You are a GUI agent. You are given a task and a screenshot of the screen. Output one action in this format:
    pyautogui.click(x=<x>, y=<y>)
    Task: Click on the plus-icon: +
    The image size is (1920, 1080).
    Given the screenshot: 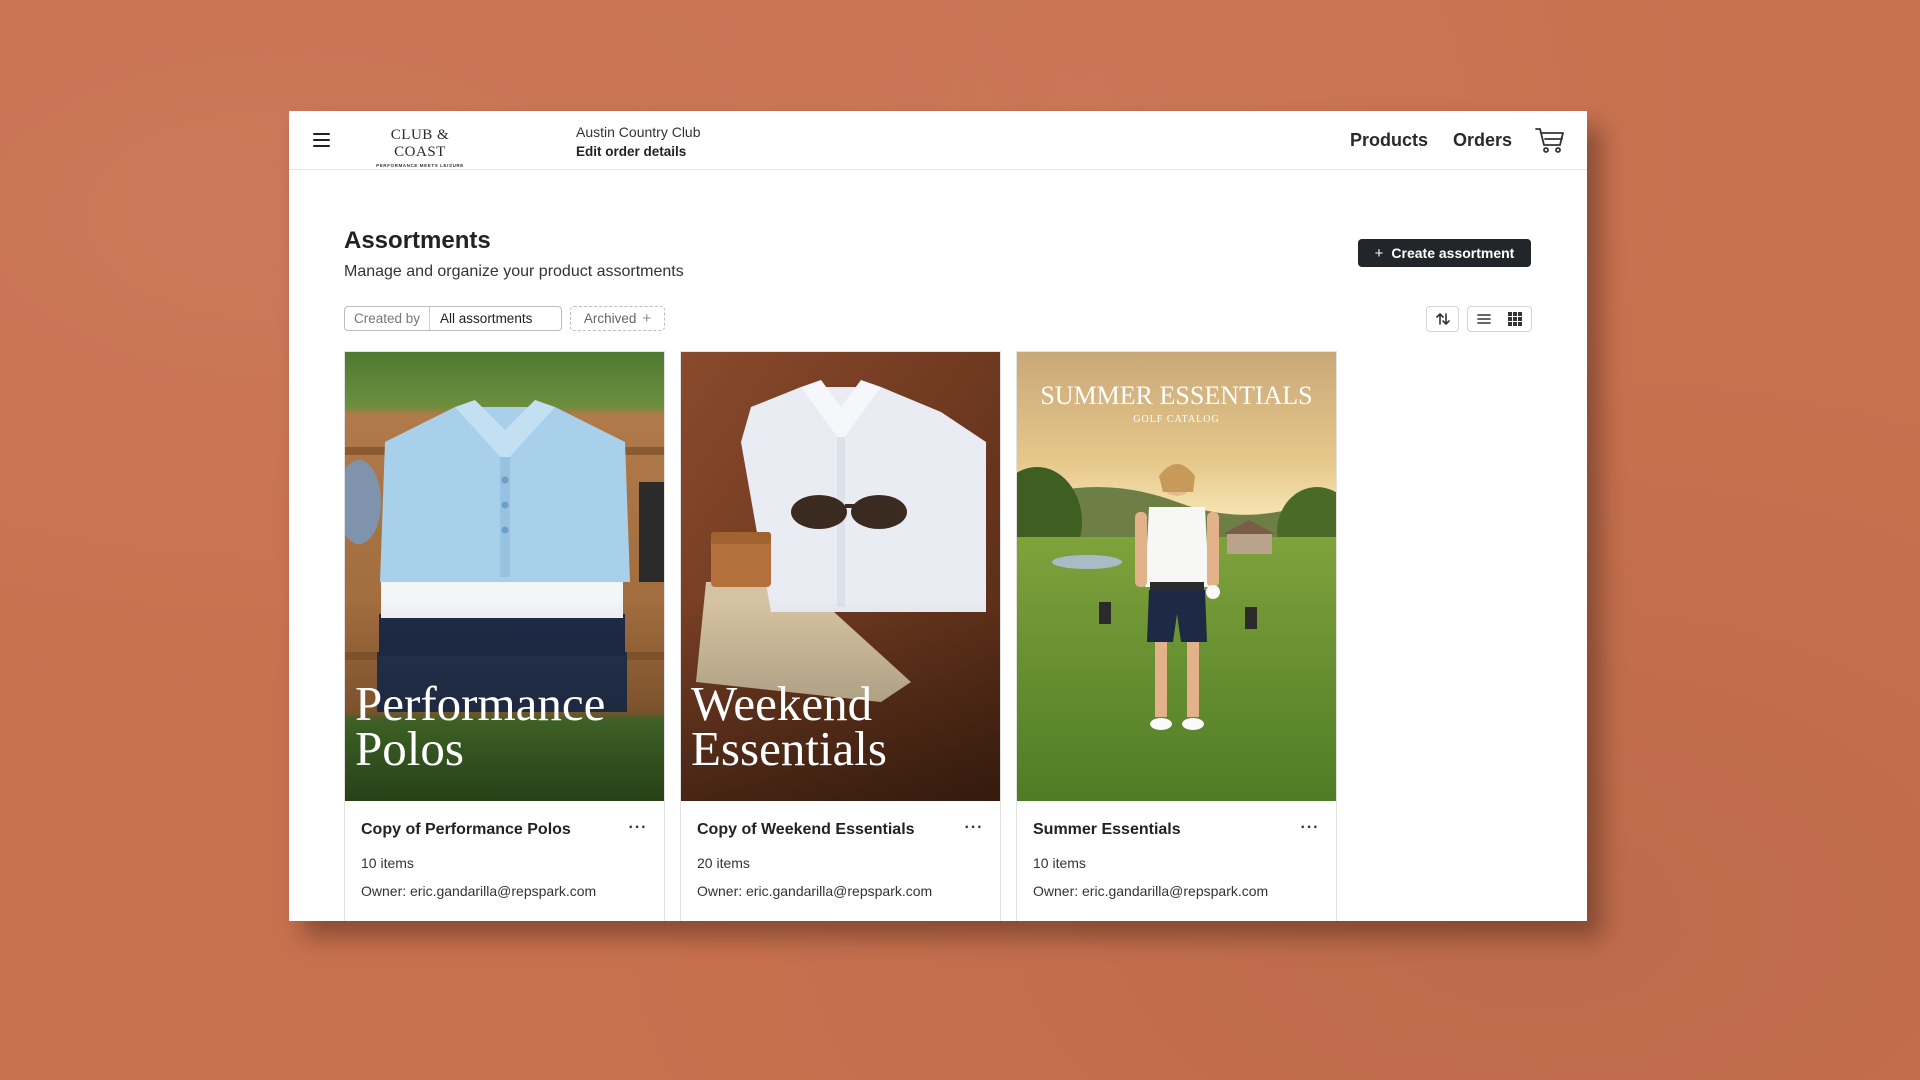 What is the action you would take?
    pyautogui.click(x=1379, y=253)
    